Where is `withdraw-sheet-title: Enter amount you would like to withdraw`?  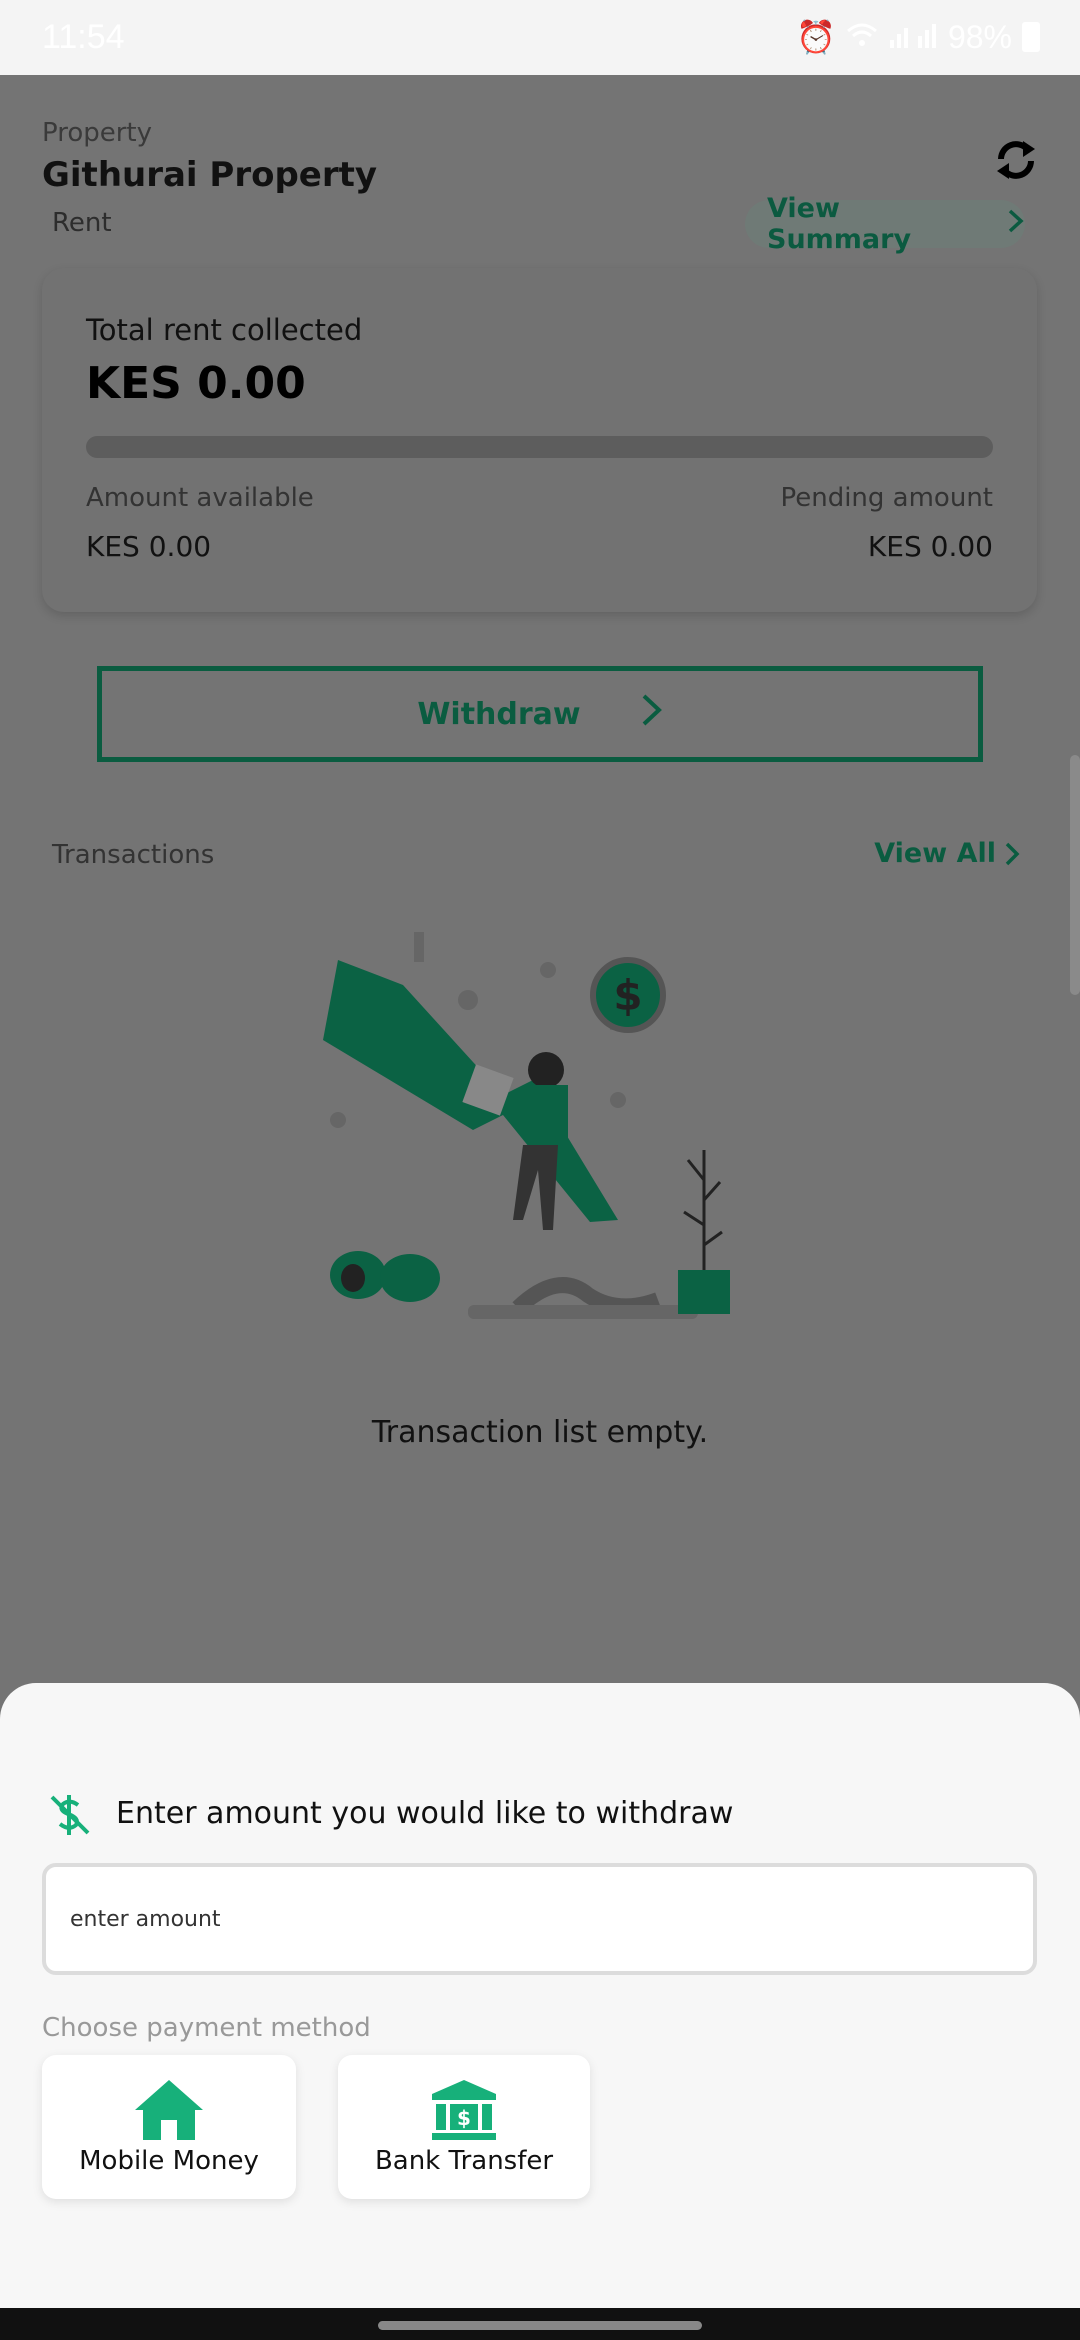 withdraw-sheet-title: Enter amount you would like to withdraw is located at coordinates (425, 1813).